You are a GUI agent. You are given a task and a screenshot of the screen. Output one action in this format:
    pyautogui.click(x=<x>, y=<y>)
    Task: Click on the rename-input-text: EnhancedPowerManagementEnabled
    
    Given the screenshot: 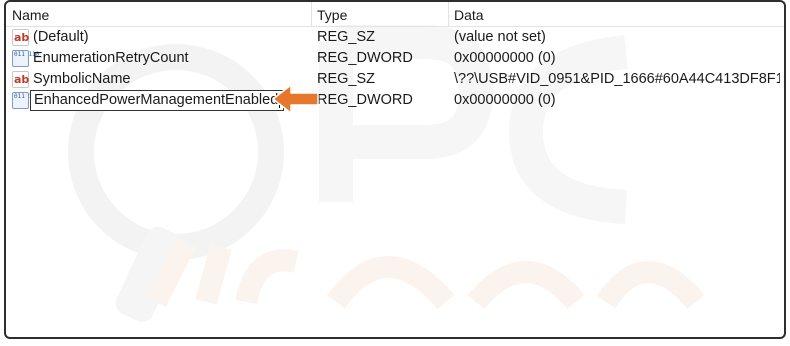 What is the action you would take?
    pyautogui.click(x=156, y=100)
    